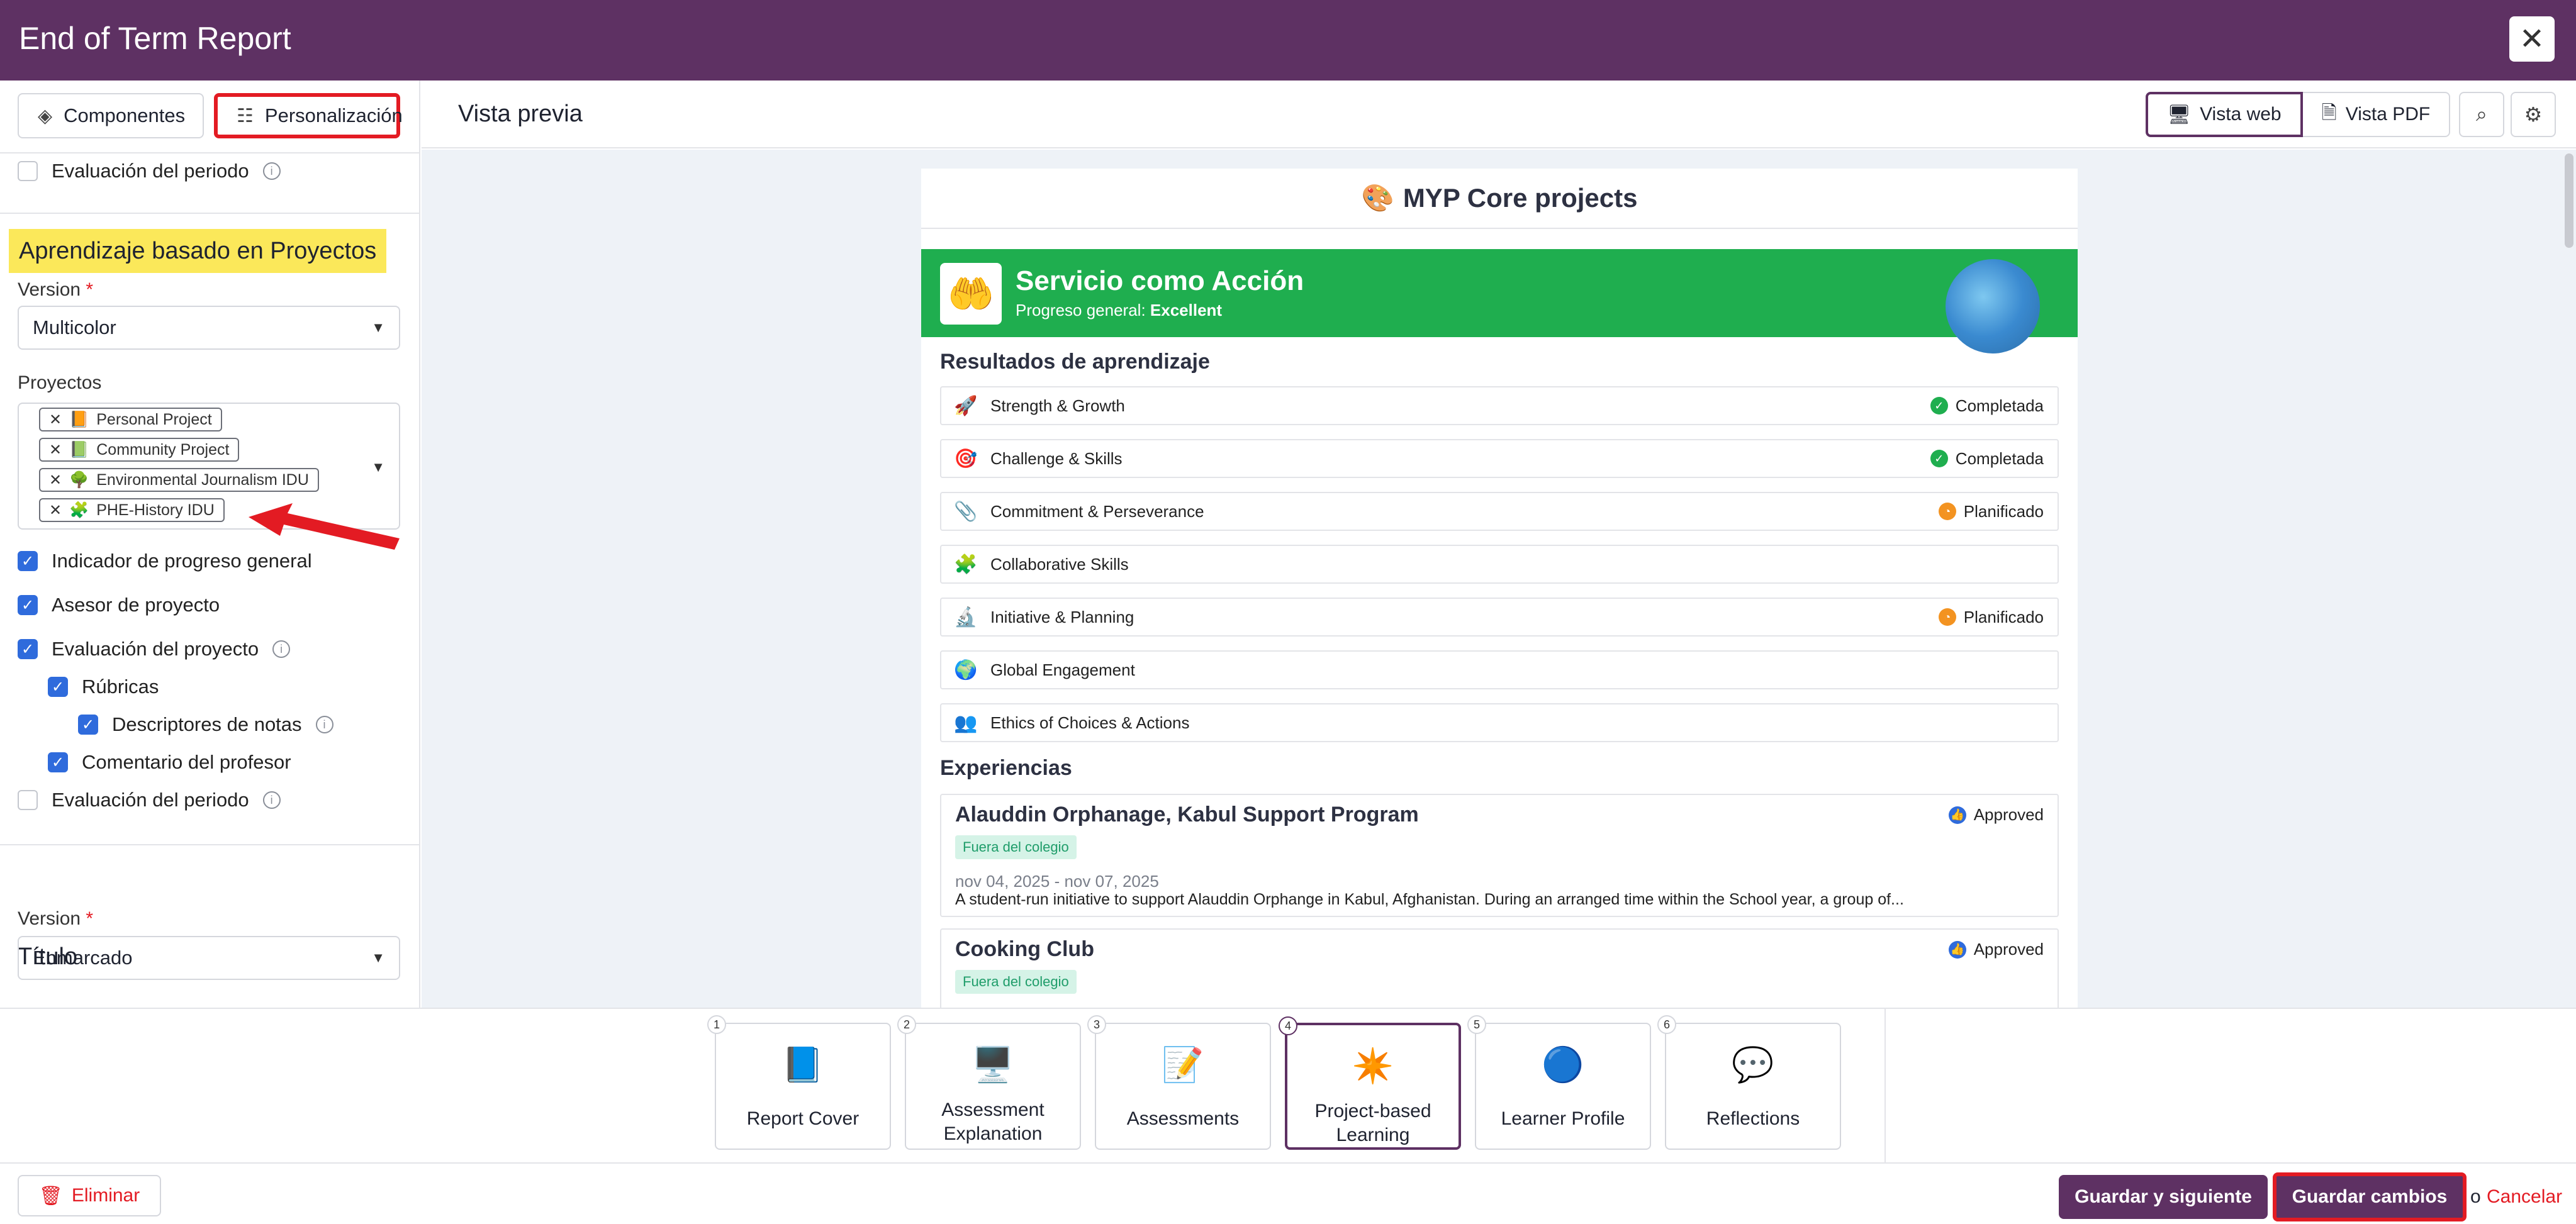 The width and height of the screenshot is (2576, 1224). I want to click on project-chip: ✕ 🧩 PHE-History IDU, so click(132, 510).